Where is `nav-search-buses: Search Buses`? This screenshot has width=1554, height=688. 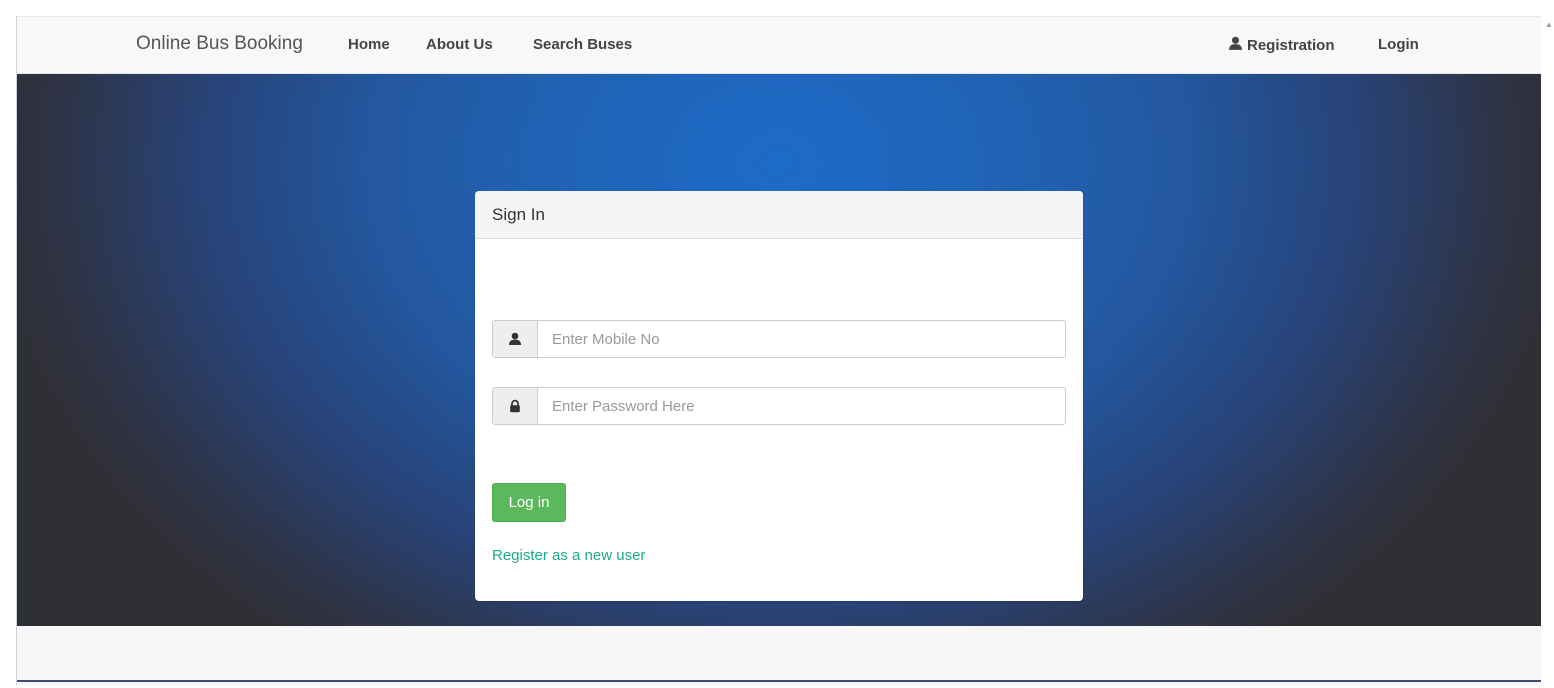 nav-search-buses: Search Buses is located at coordinates (582, 44).